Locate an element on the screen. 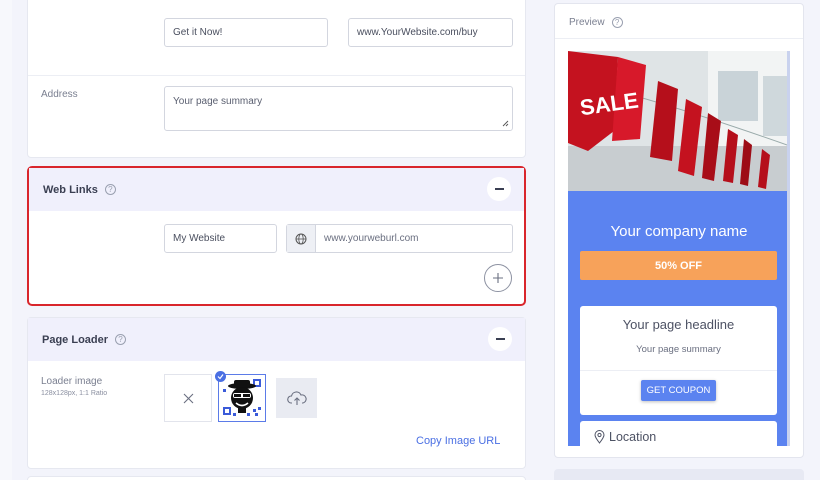 Image resolution: width=820 pixels, height=480 pixels. button-text-input: Get it Now! is located at coordinates (246, 32).